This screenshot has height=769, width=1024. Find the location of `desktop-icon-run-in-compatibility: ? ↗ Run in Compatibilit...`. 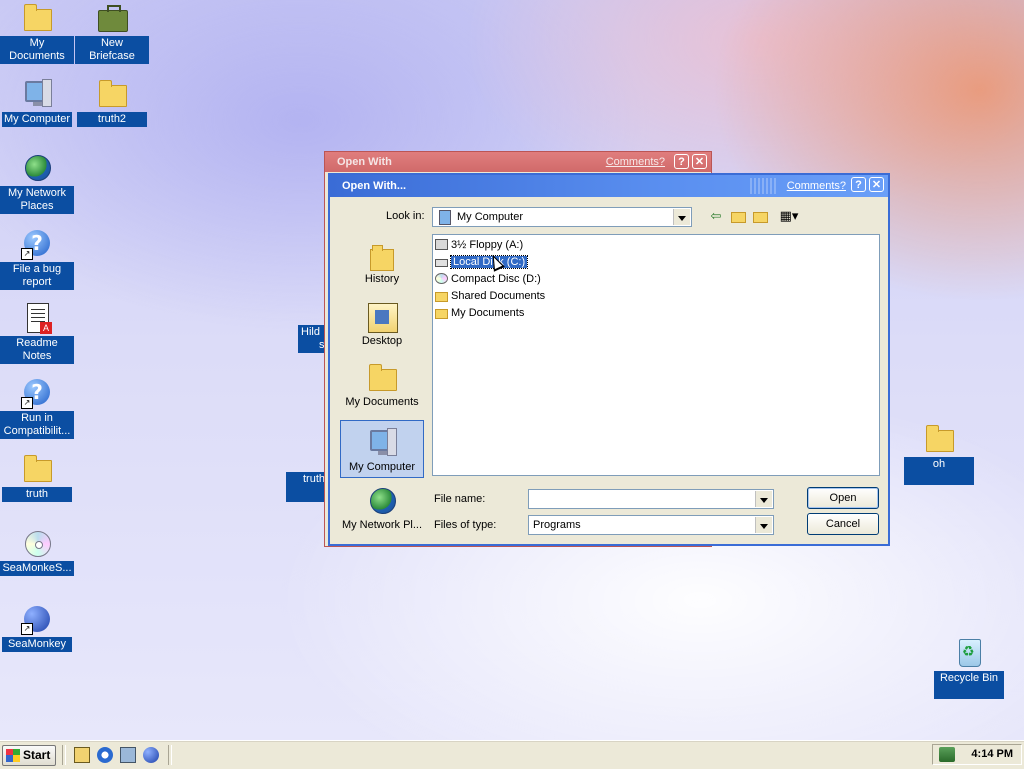

desktop-icon-run-in-compatibility: ? ↗ Run in Compatibilit... is located at coordinates (37, 408).